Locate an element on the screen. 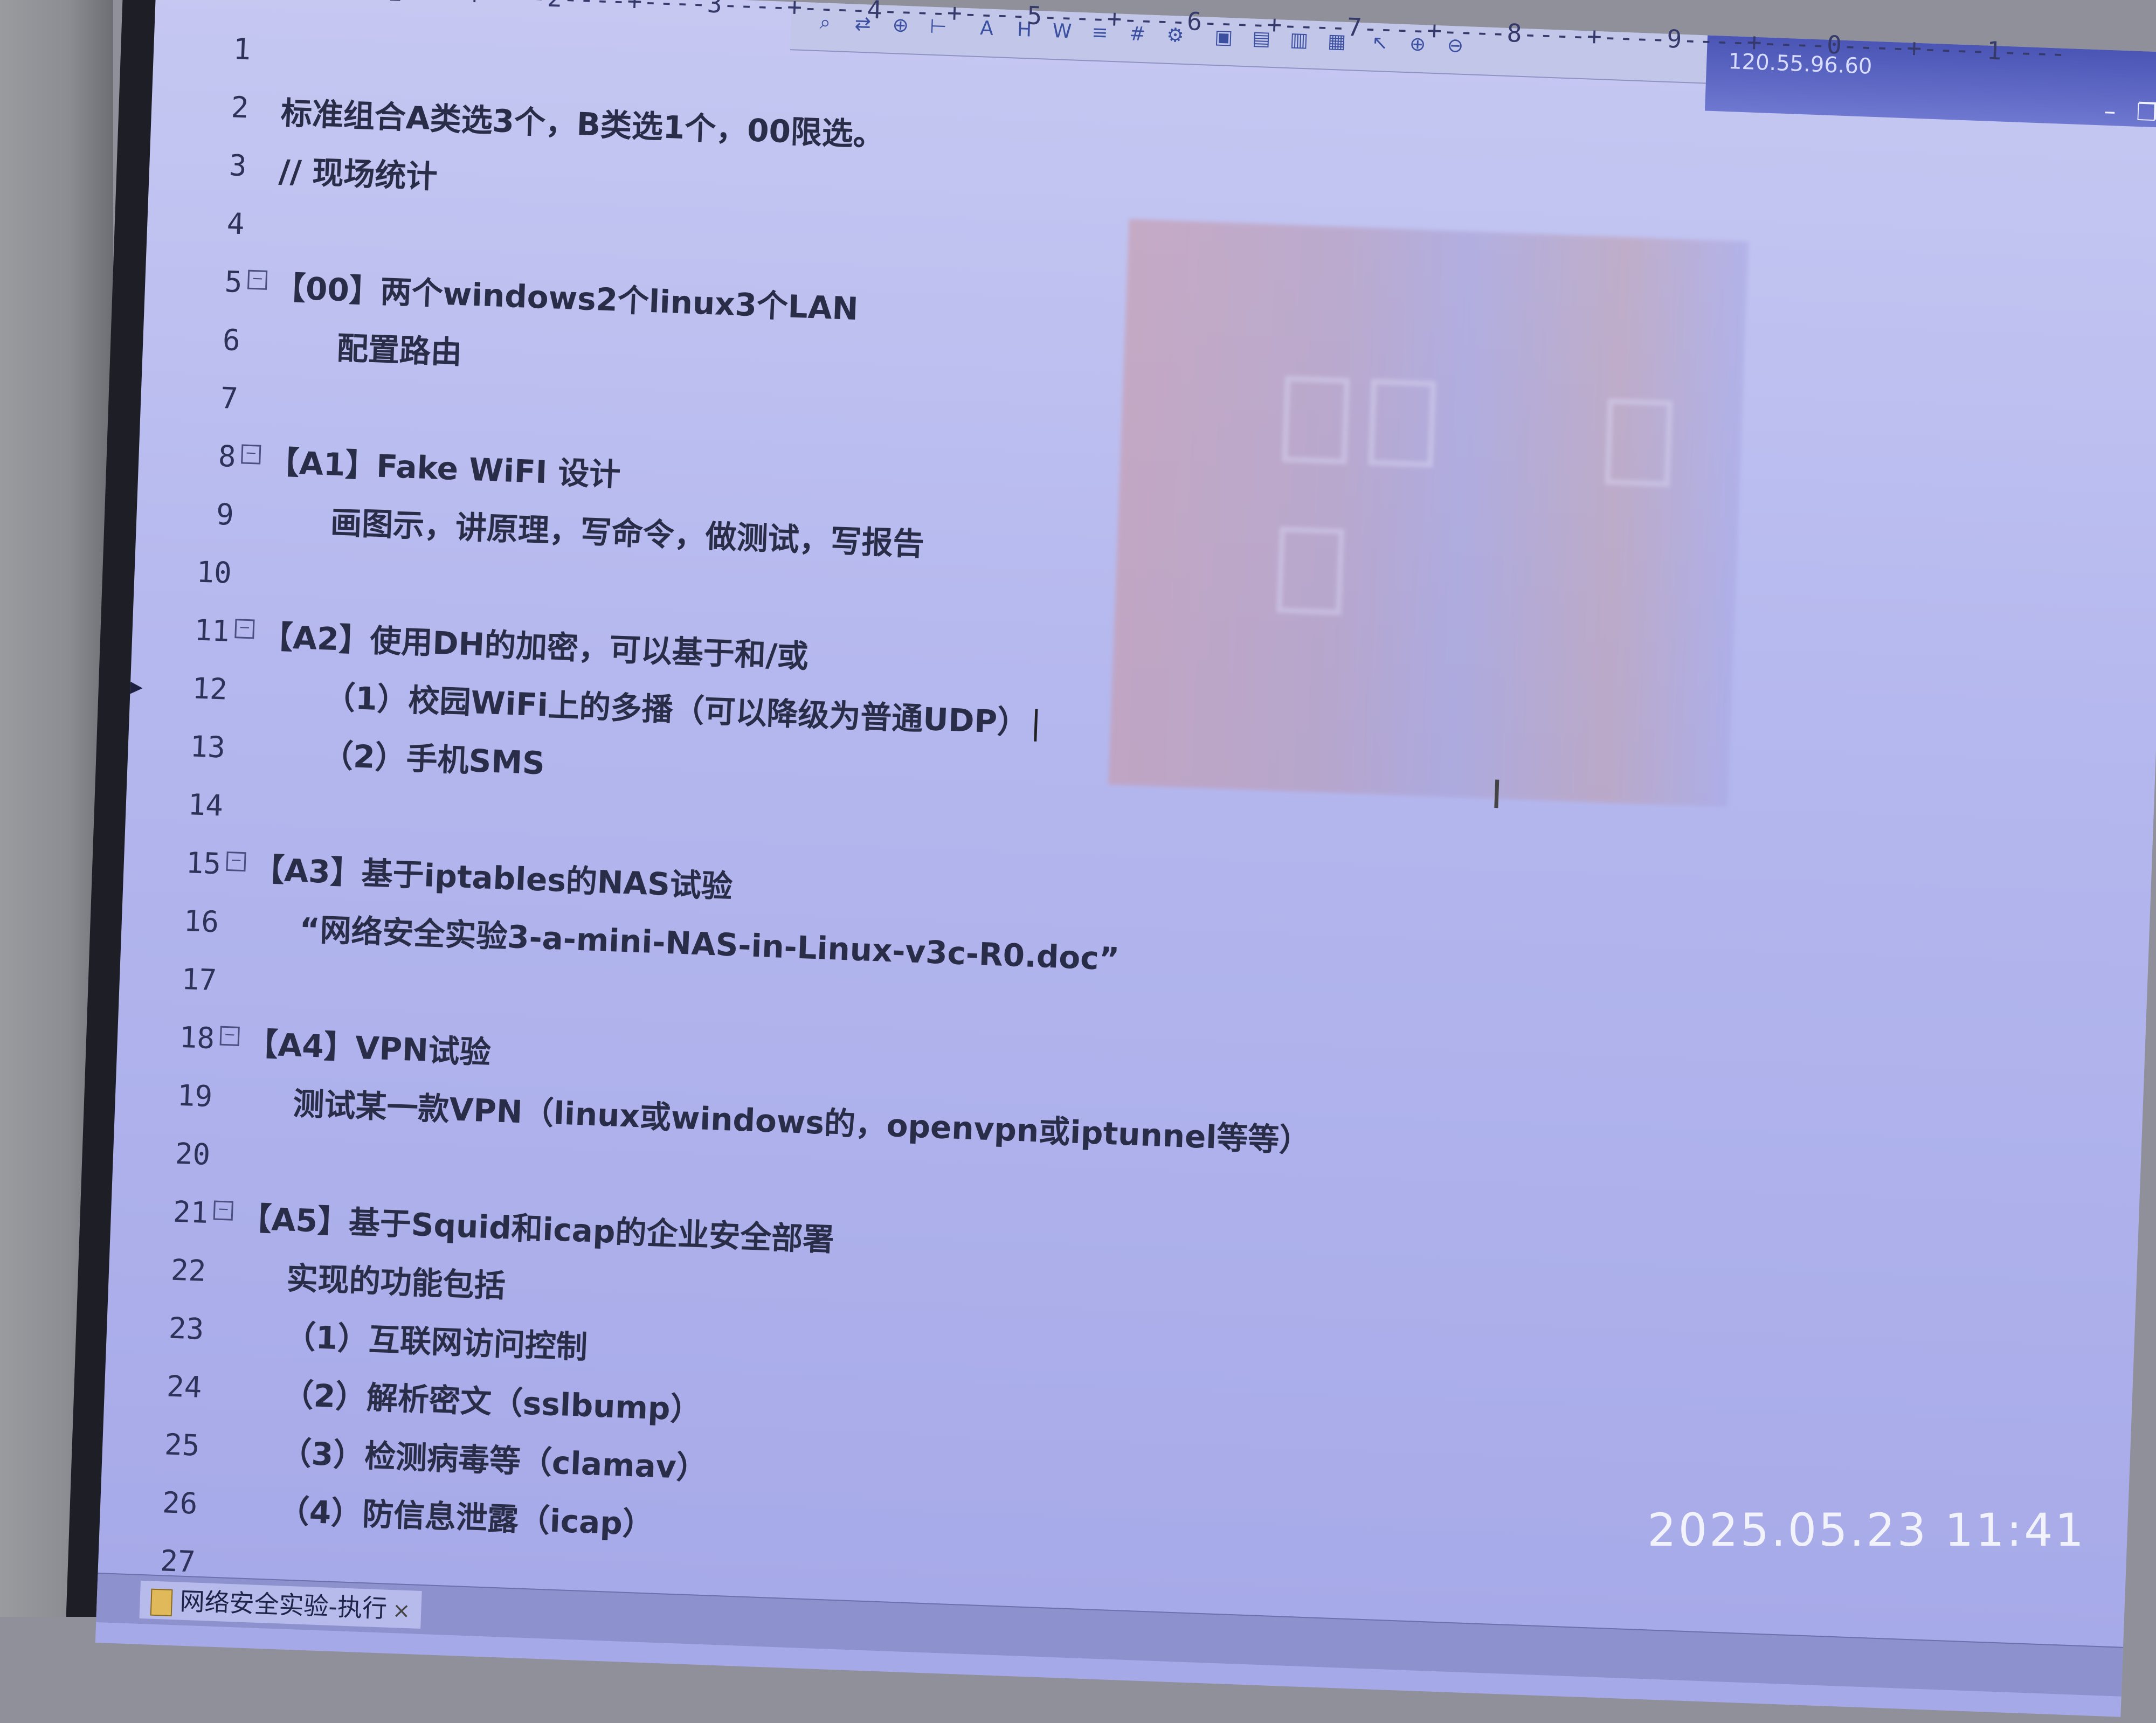 Image resolution: width=2156 pixels, height=1723 pixels. line-number: 13 is located at coordinates (207, 747).